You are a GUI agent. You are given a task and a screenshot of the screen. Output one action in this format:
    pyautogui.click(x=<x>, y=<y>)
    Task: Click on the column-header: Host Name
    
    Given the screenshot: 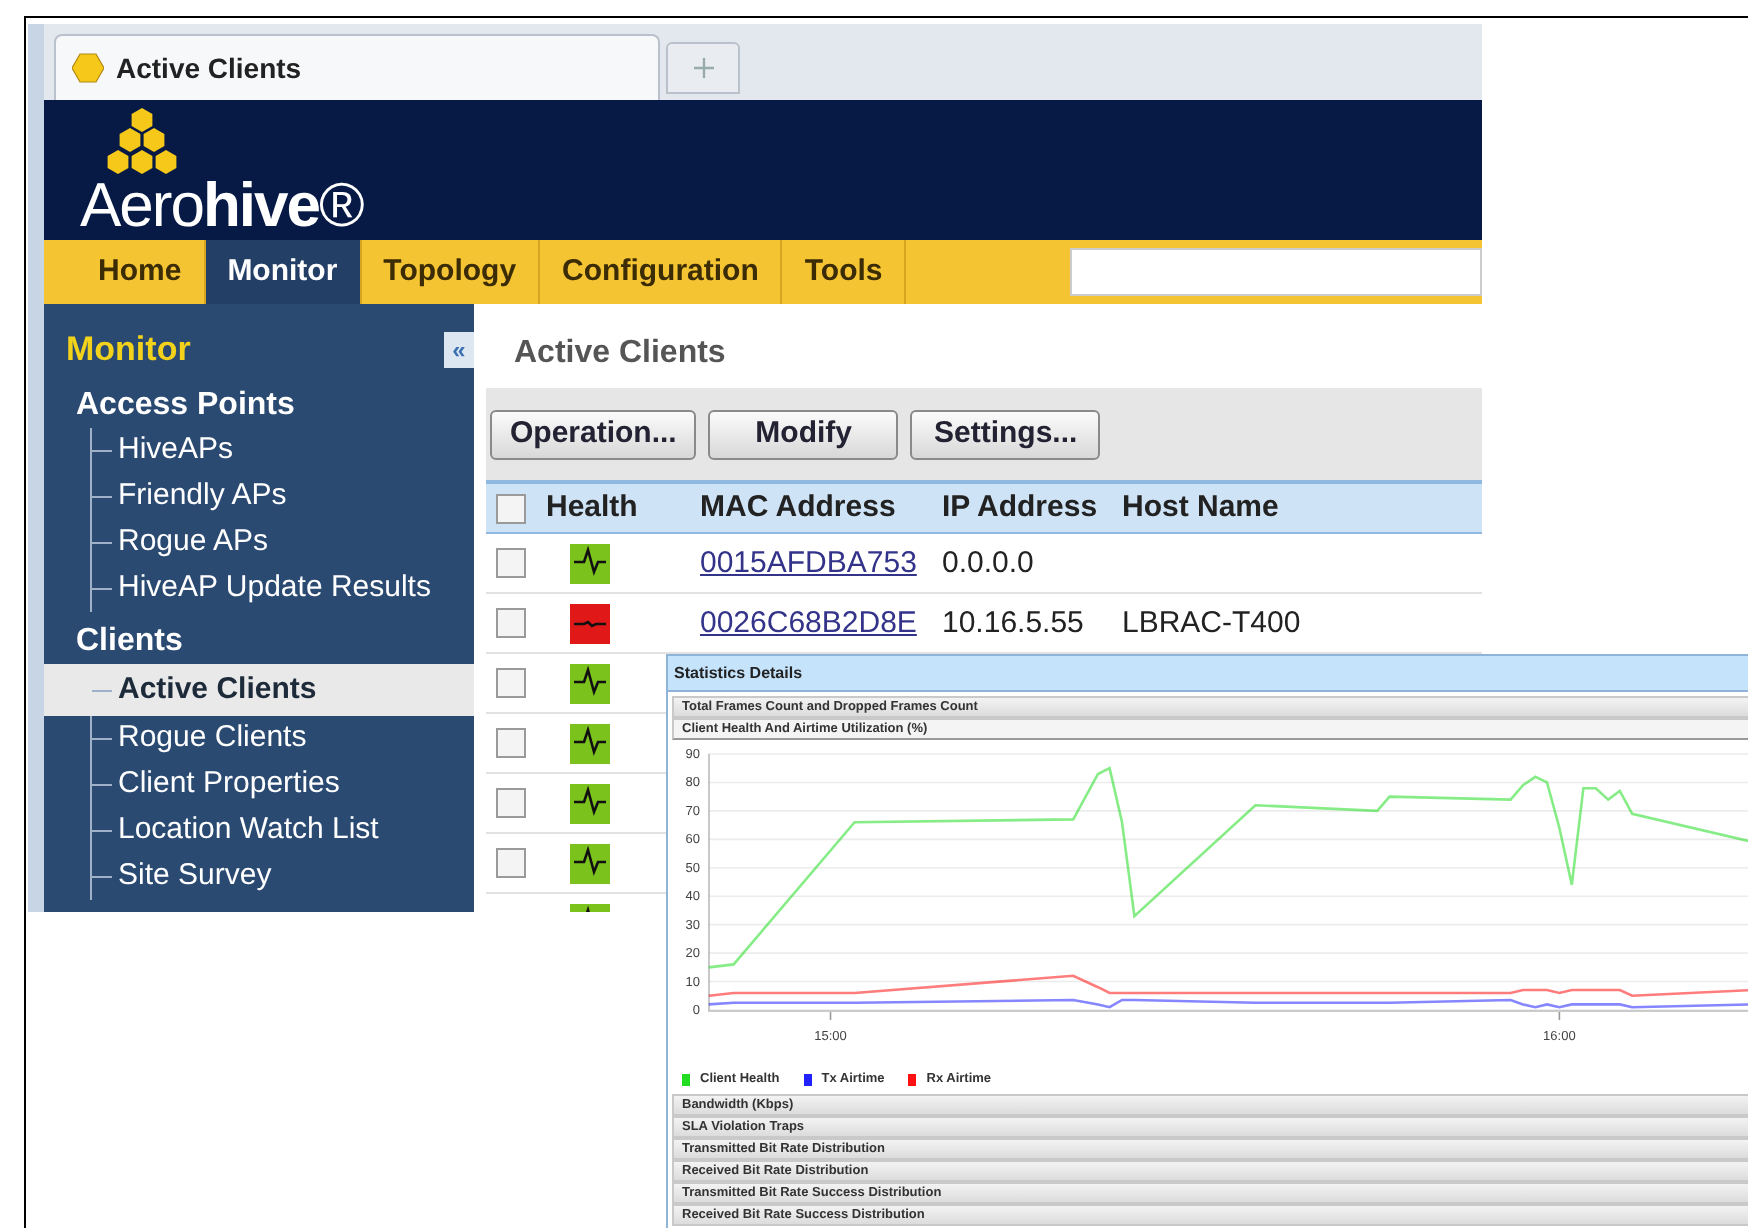 What is the action you would take?
    pyautogui.click(x=1200, y=507)
    